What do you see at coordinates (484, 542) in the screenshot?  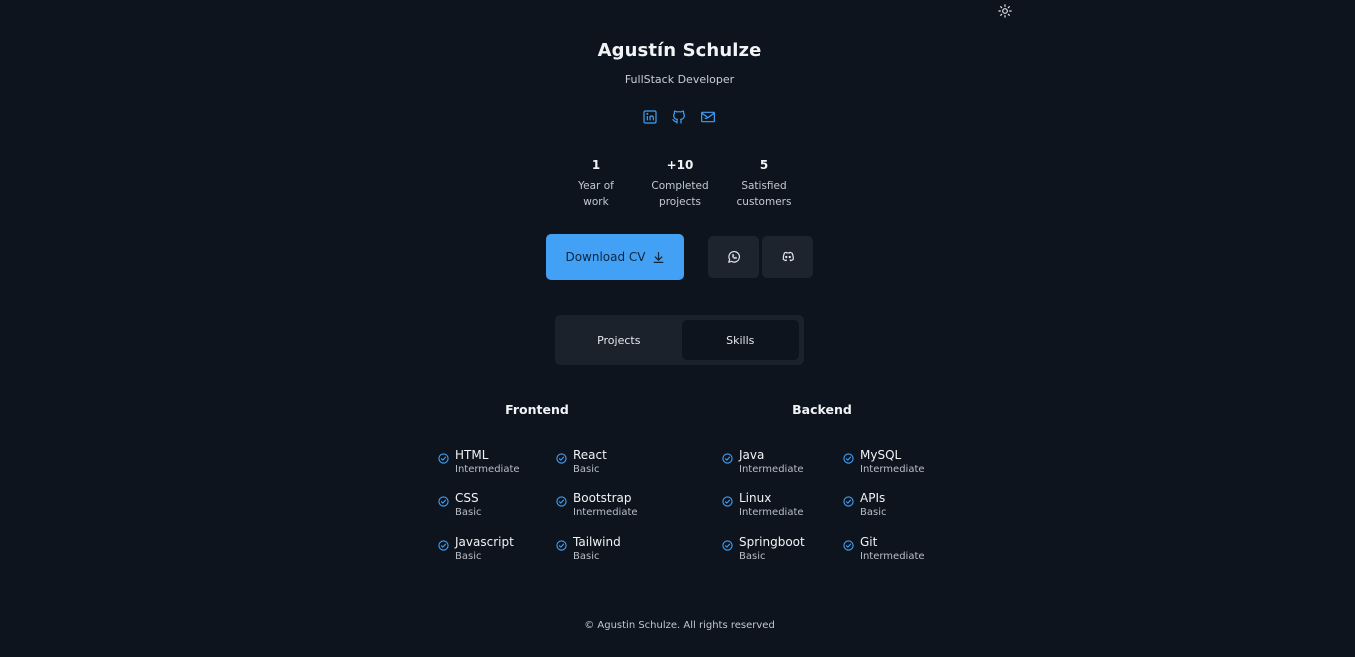 I see `skill-name: Javascript` at bounding box center [484, 542].